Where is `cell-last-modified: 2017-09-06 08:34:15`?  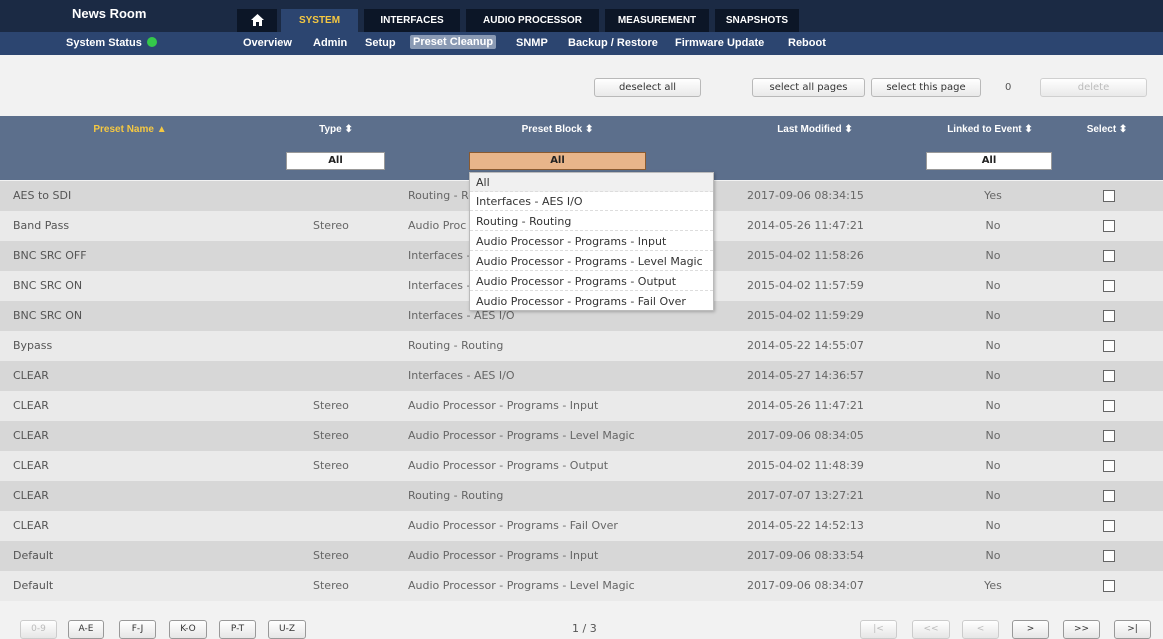 cell-last-modified: 2017-09-06 08:34:15 is located at coordinates (805, 195).